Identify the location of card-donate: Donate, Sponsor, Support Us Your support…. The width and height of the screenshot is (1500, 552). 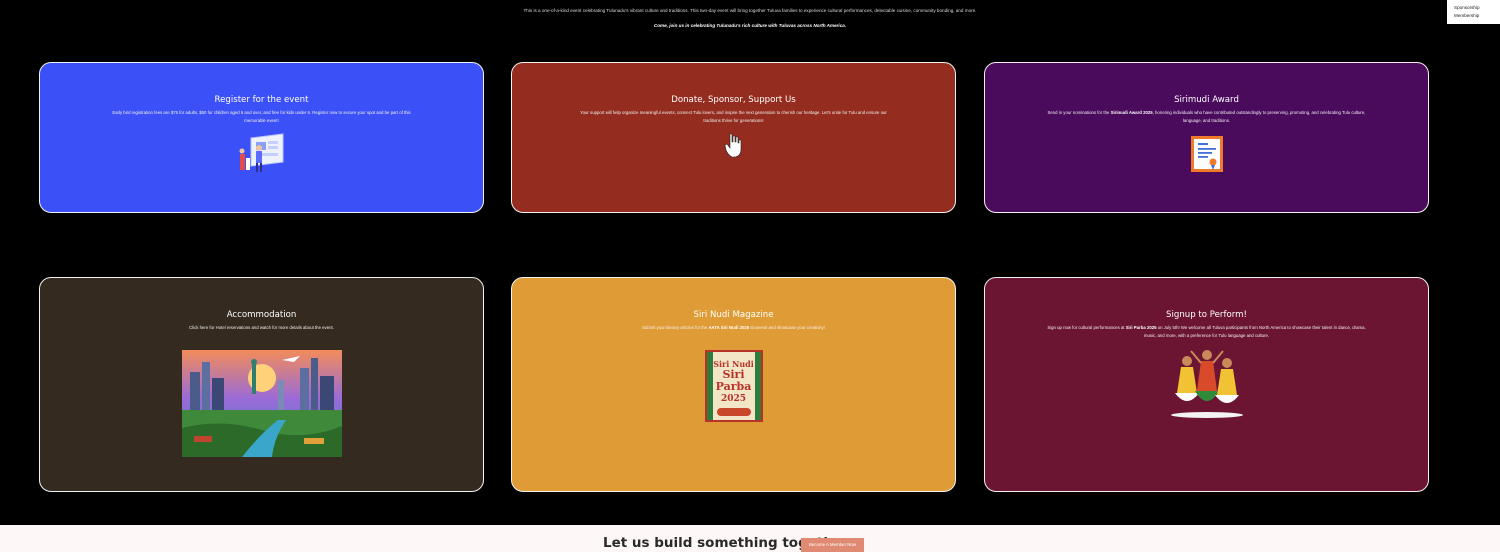
(733, 137).